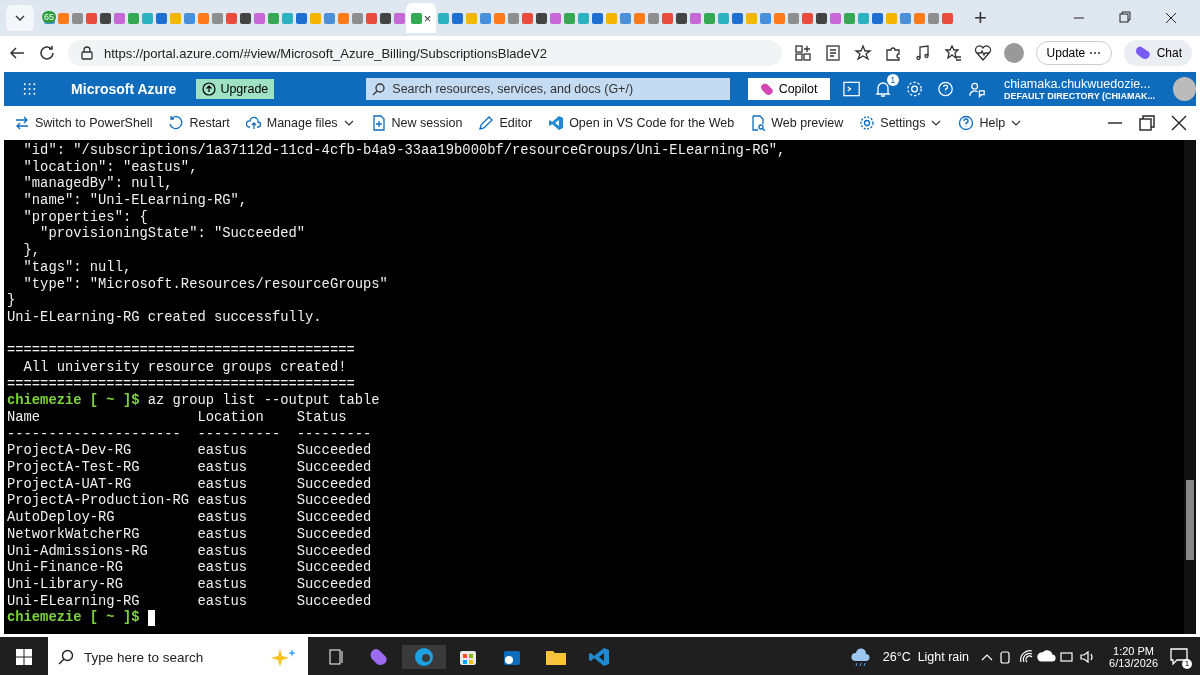  What do you see at coordinates (758, 123) in the screenshot?
I see `preview-icon` at bounding box center [758, 123].